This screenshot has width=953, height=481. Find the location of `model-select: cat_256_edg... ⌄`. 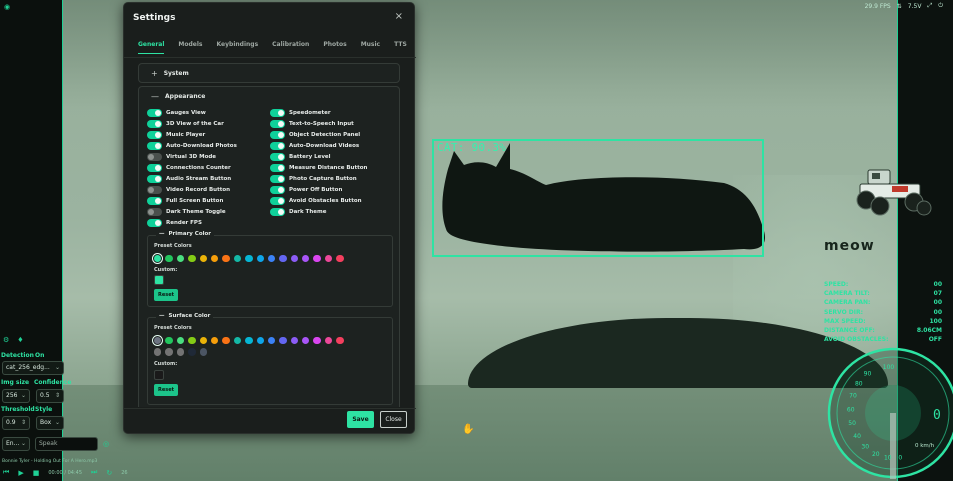

model-select: cat_256_edg... ⌄ is located at coordinates (33, 368).